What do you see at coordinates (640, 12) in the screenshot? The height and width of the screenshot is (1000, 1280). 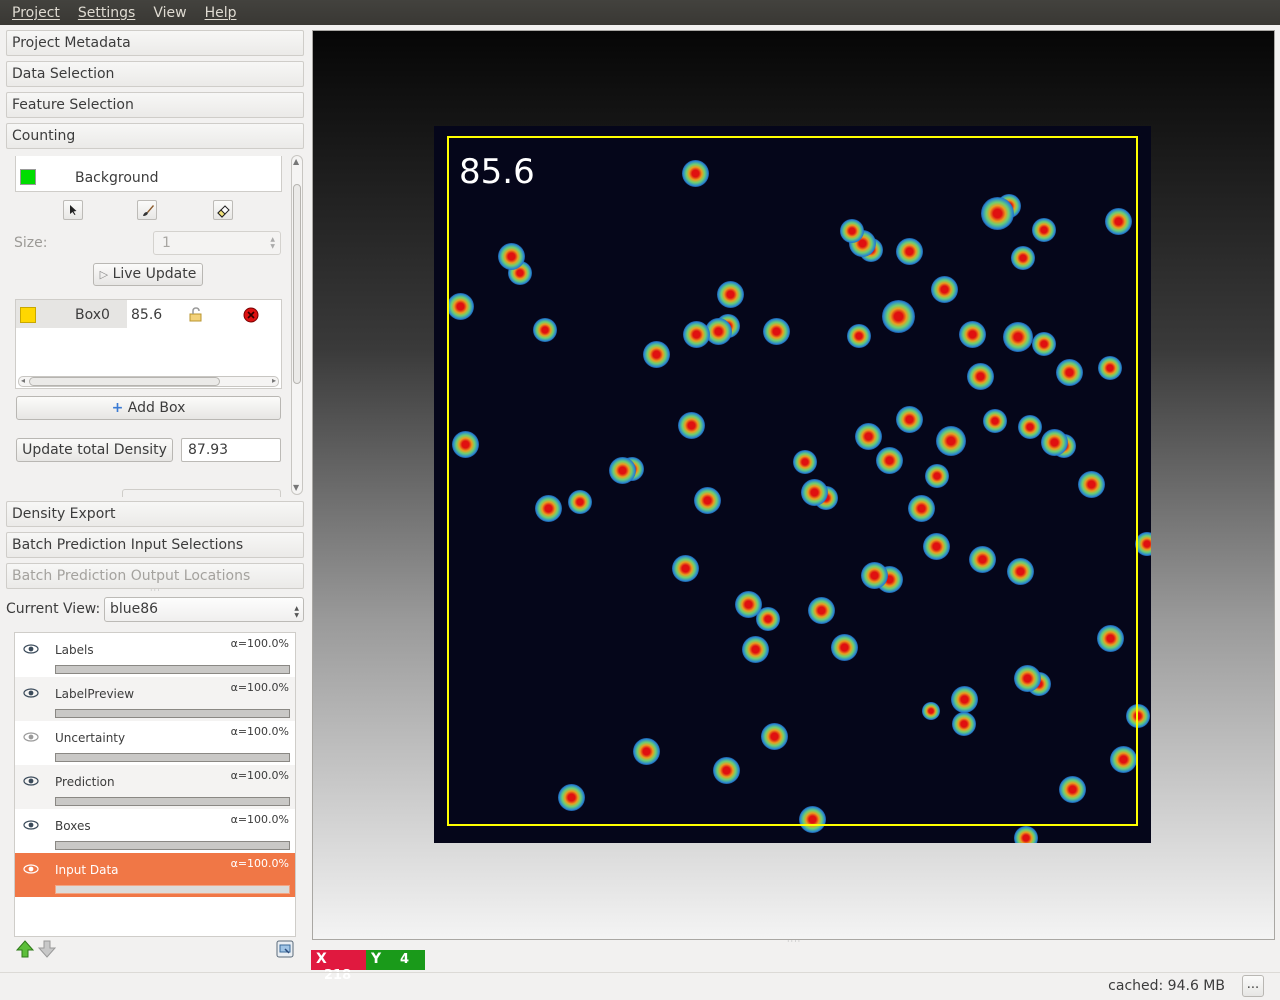 I see `menubar: Project Settings View Help` at bounding box center [640, 12].